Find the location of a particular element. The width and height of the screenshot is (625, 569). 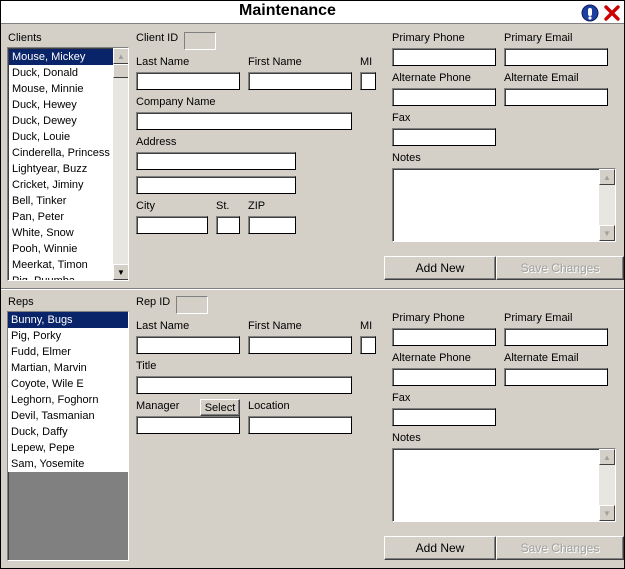

rep-notes-label: Notes is located at coordinates (406, 438).